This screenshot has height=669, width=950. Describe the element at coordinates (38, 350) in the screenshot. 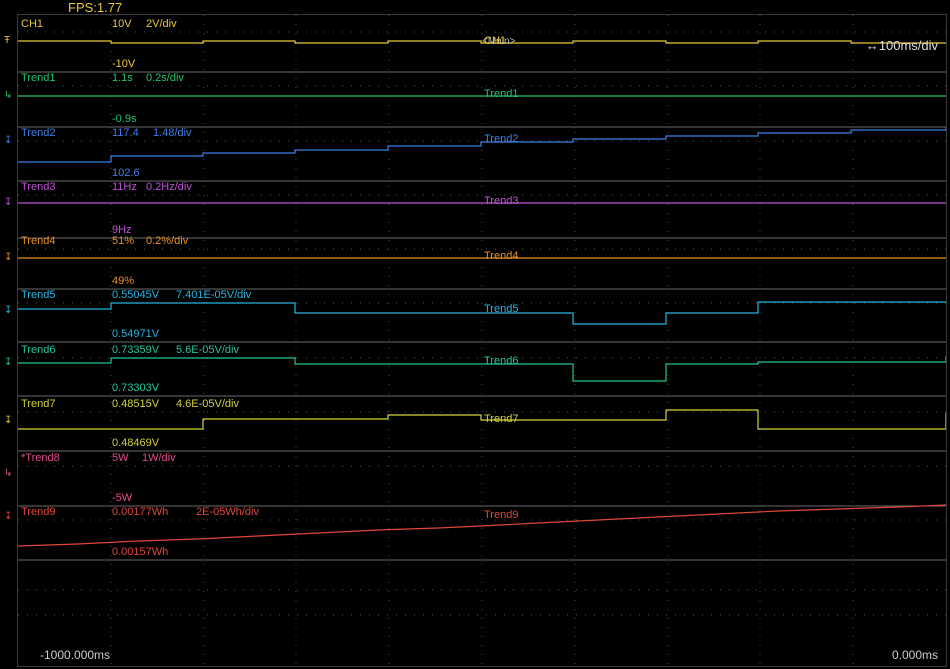

I see `trend6-name-label: Trend6` at that location.